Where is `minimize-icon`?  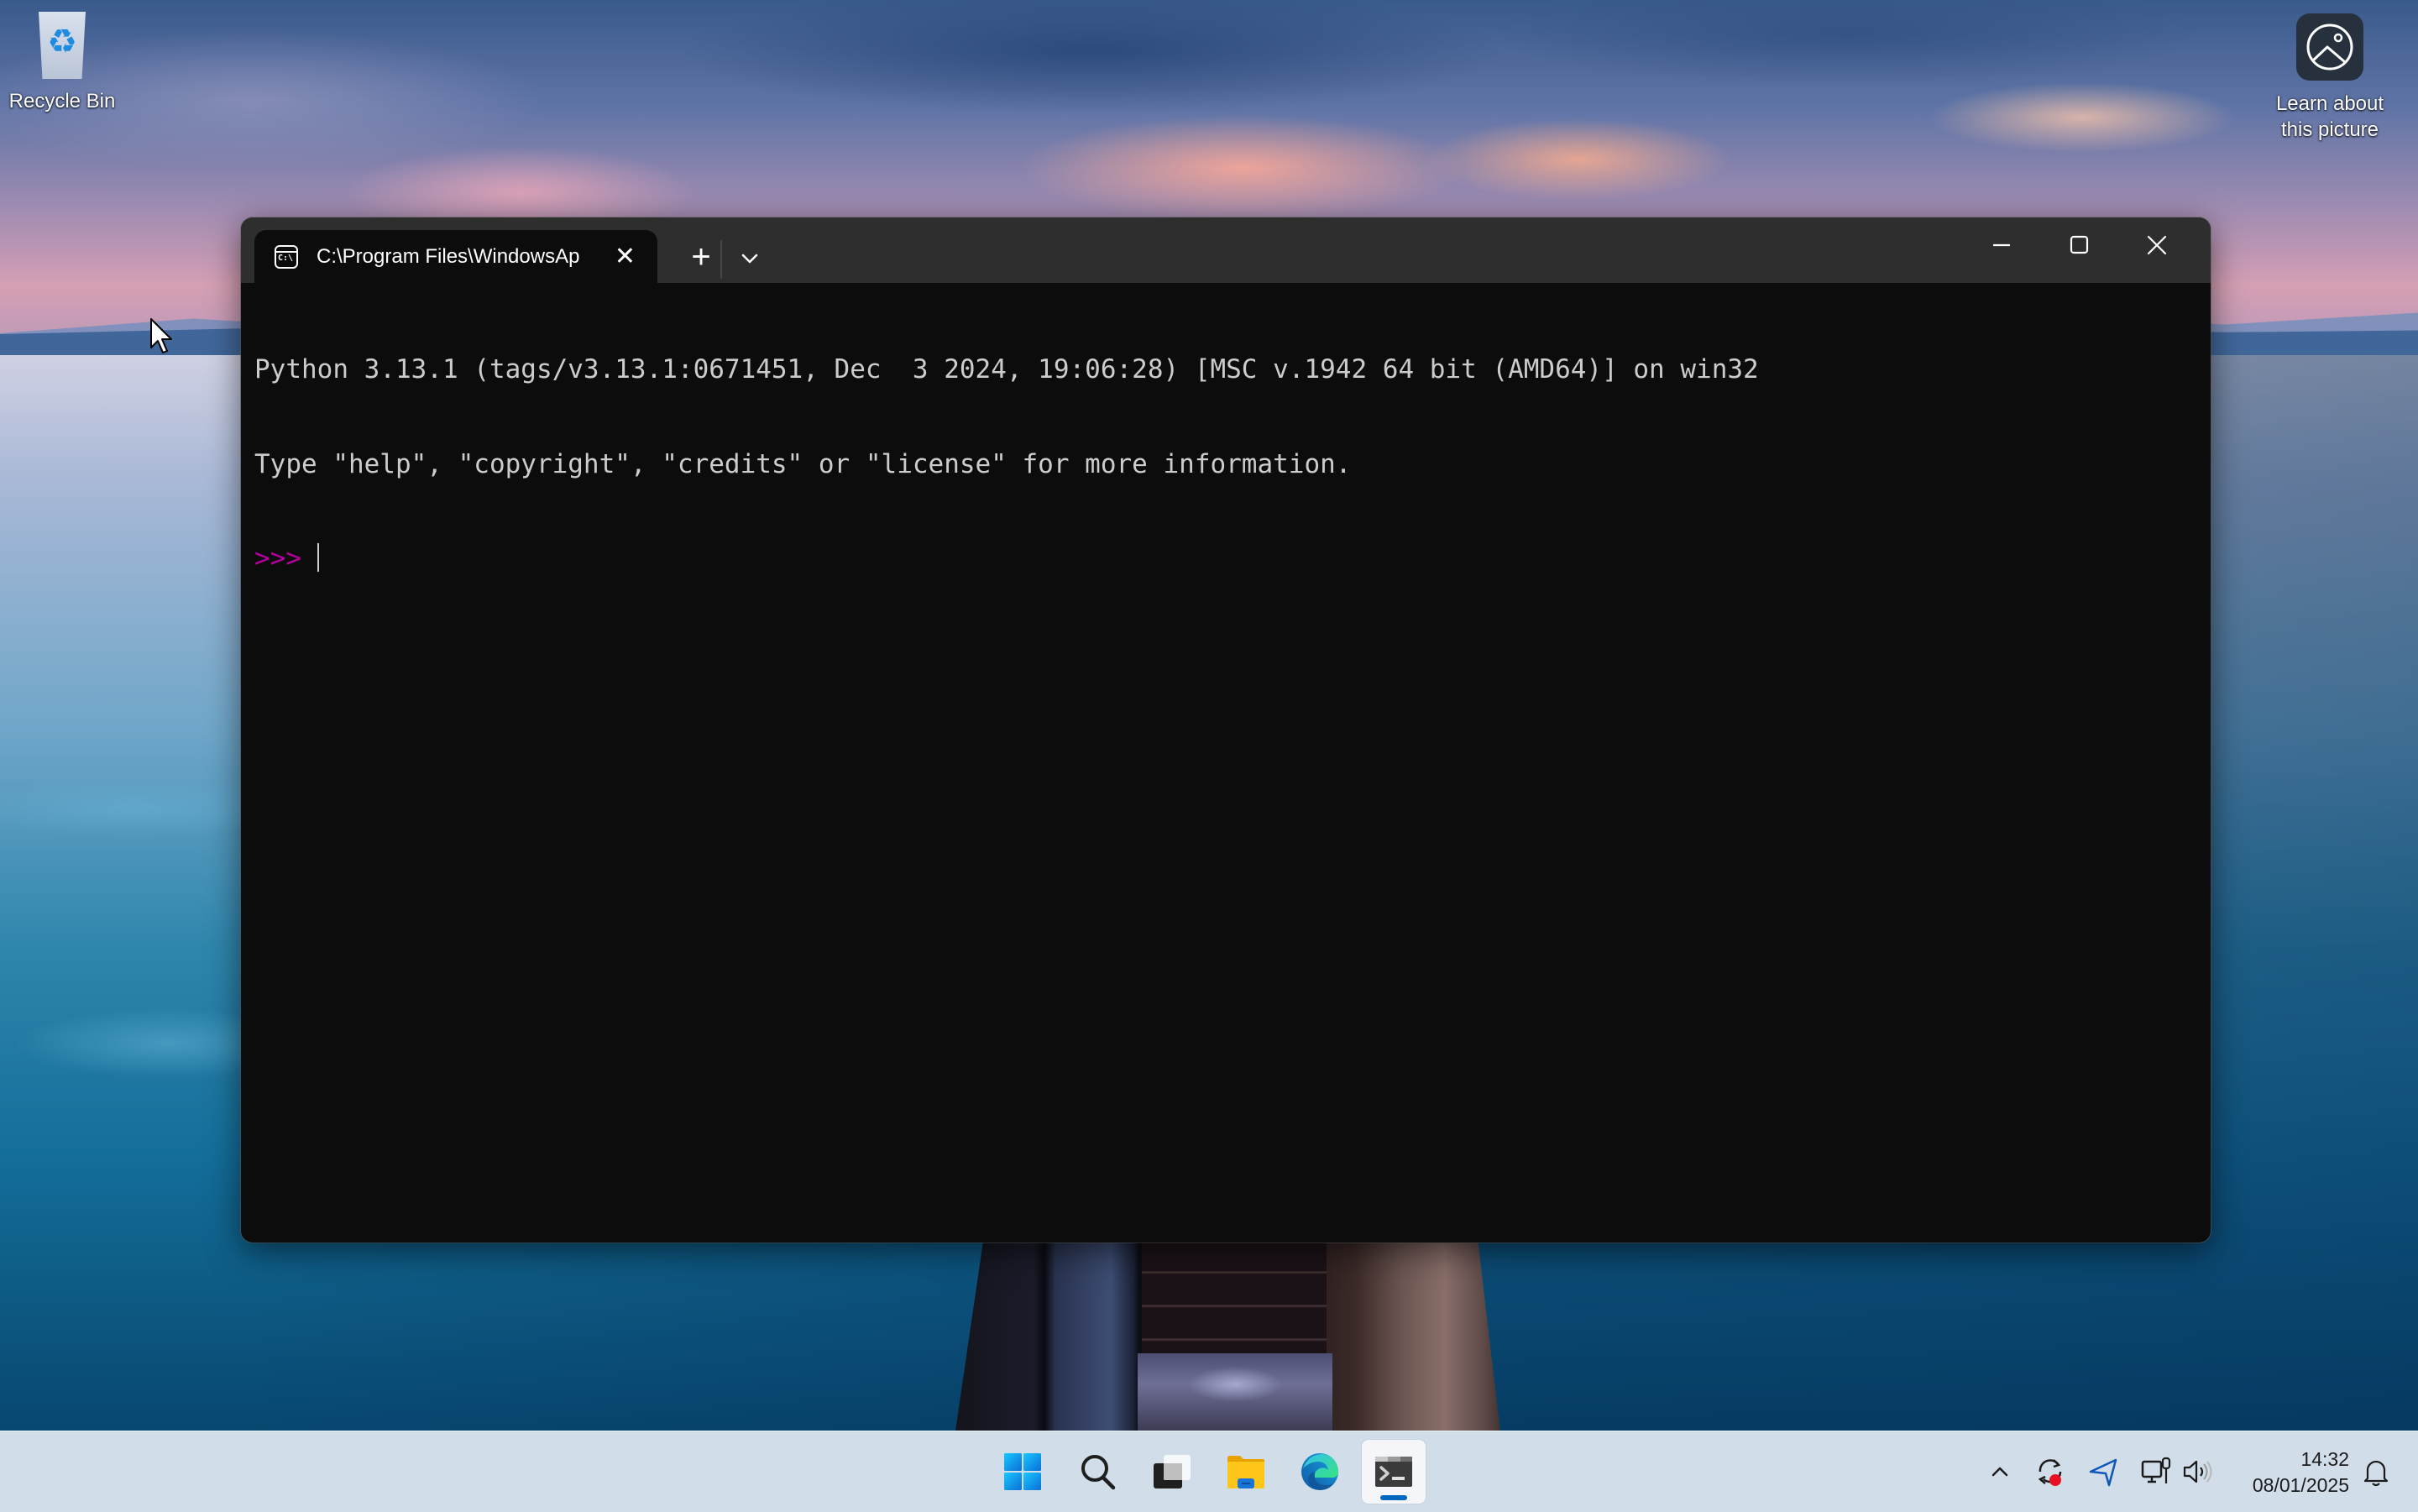
minimize-icon is located at coordinates (2001, 245).